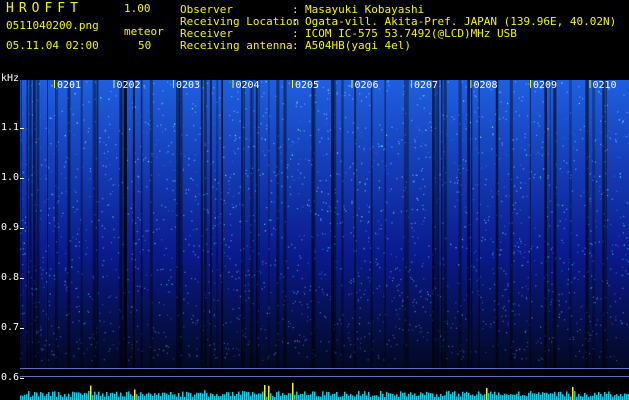  What do you see at coordinates (10, 127) in the screenshot?
I see `y-tick-label: 1.1` at bounding box center [10, 127].